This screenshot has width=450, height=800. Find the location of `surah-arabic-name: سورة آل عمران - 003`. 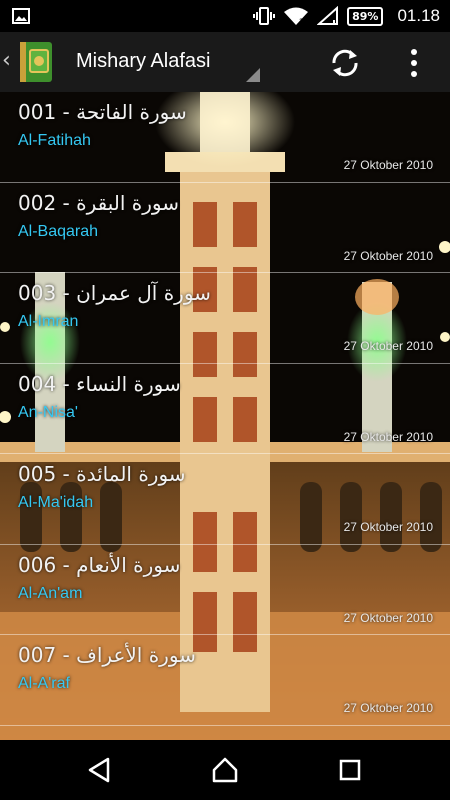

surah-arabic-name: سورة آل عمران - 003 is located at coordinates (114, 293).